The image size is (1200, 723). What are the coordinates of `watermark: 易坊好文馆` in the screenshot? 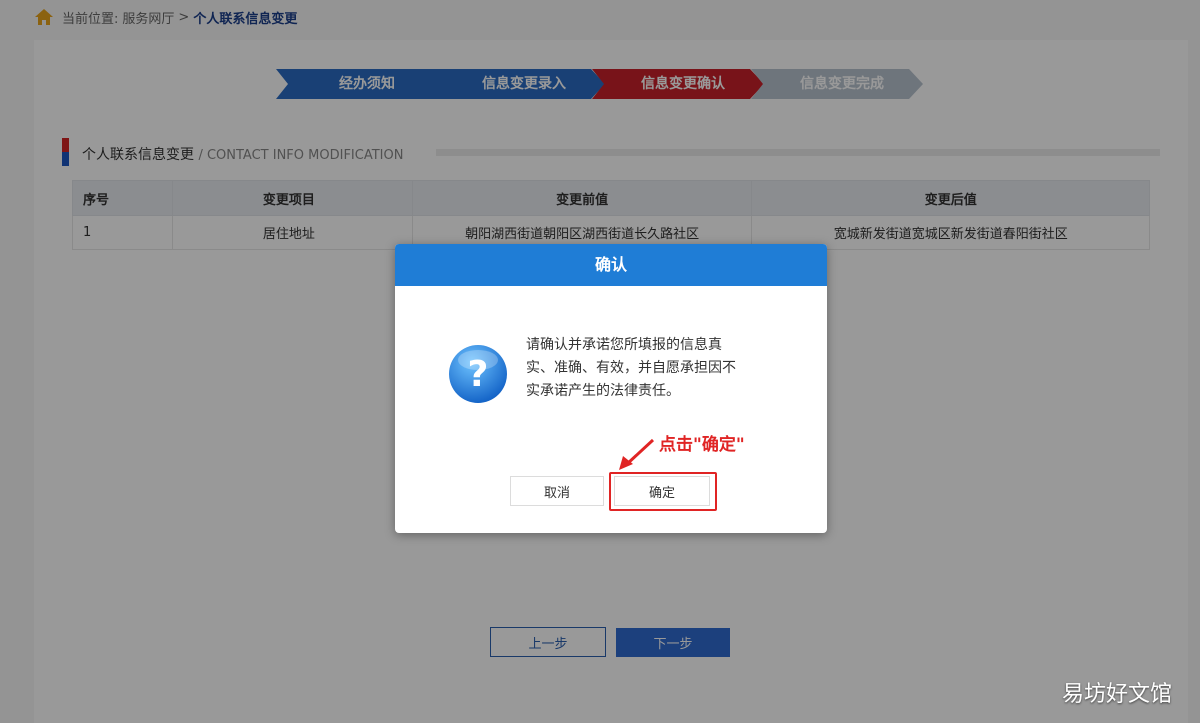 It's located at (1116, 694).